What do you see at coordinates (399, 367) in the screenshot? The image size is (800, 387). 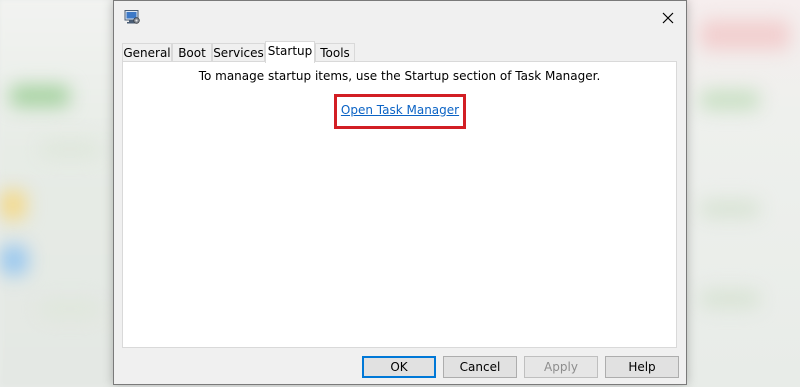 I see `ok-button: OK` at bounding box center [399, 367].